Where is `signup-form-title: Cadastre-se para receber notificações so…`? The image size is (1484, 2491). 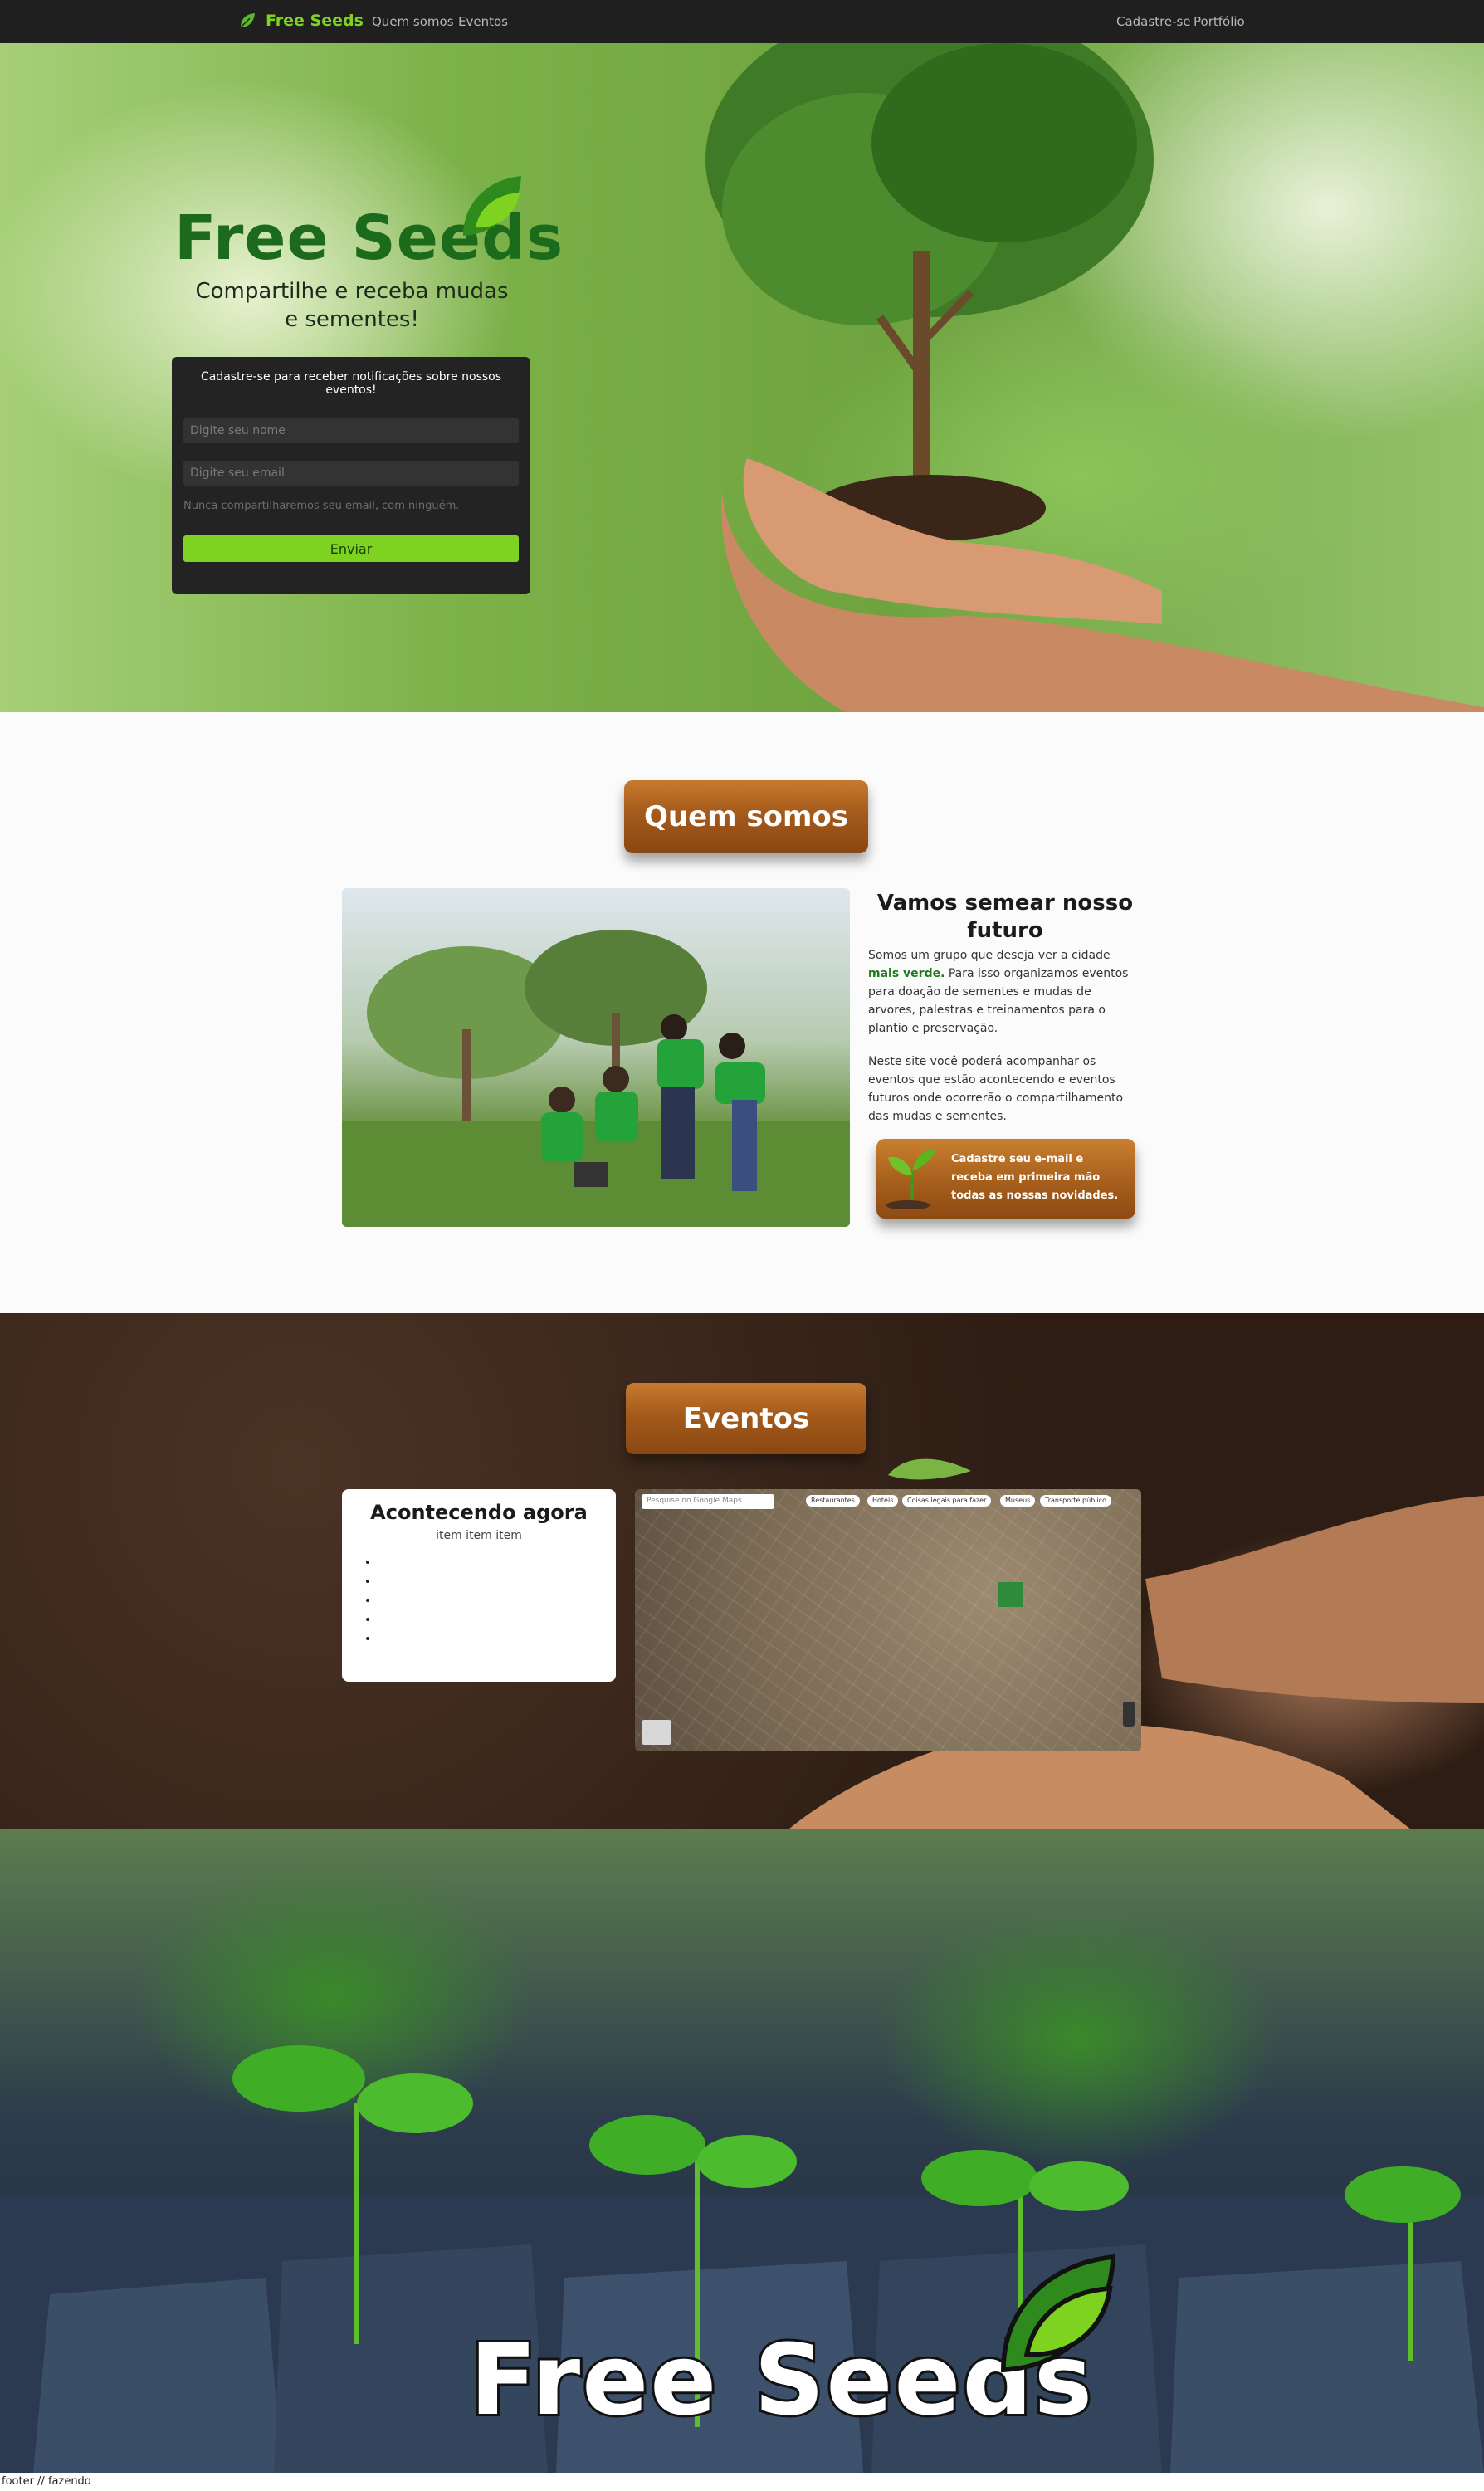 signup-form-title: Cadastre-se para receber notificações so… is located at coordinates (351, 383).